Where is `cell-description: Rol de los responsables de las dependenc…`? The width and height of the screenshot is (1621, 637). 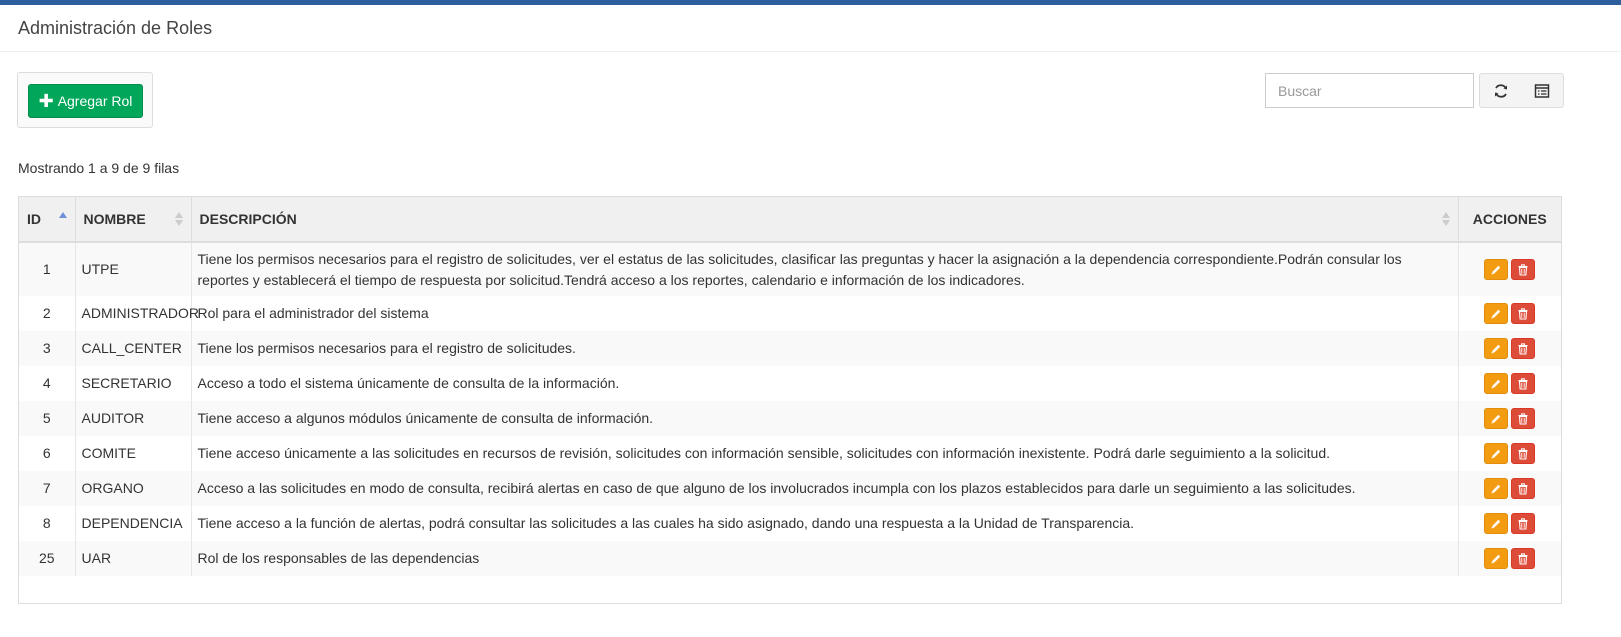
cell-description: Rol de los responsables de las dependenc… is located at coordinates (825, 558).